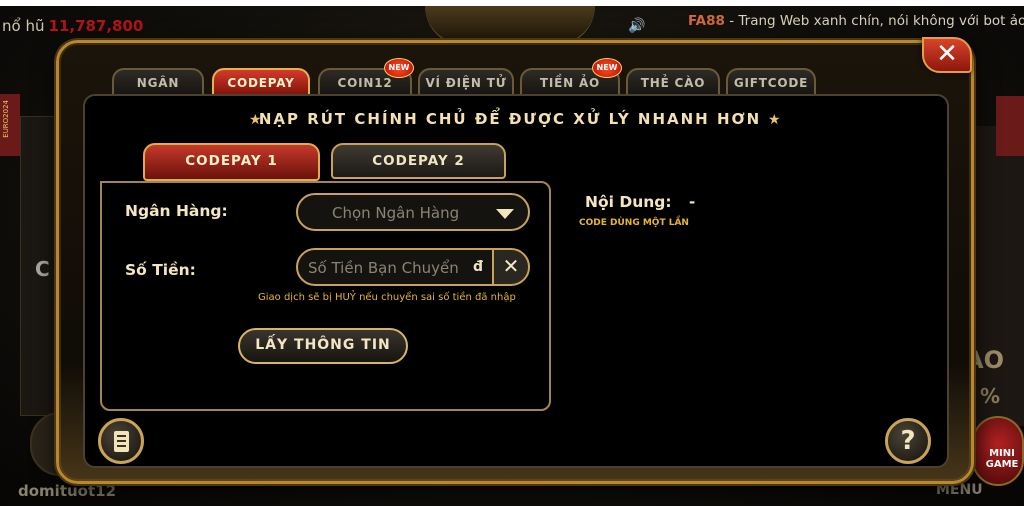 Image resolution: width=1024 pixels, height=506 pixels. What do you see at coordinates (158, 92) in the screenshot?
I see `tab-ngan-hang: NGÂN HÀNG` at bounding box center [158, 92].